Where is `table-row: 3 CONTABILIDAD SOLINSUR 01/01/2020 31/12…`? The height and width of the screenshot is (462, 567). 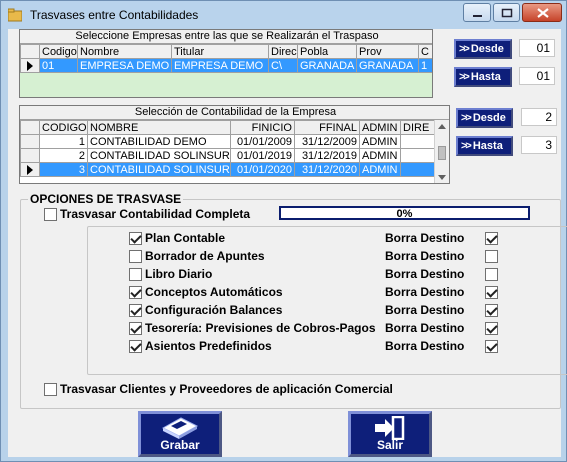
table-row: 3 CONTABILIDAD SOLINSUR 01/01/2020 31/12… is located at coordinates (228, 169).